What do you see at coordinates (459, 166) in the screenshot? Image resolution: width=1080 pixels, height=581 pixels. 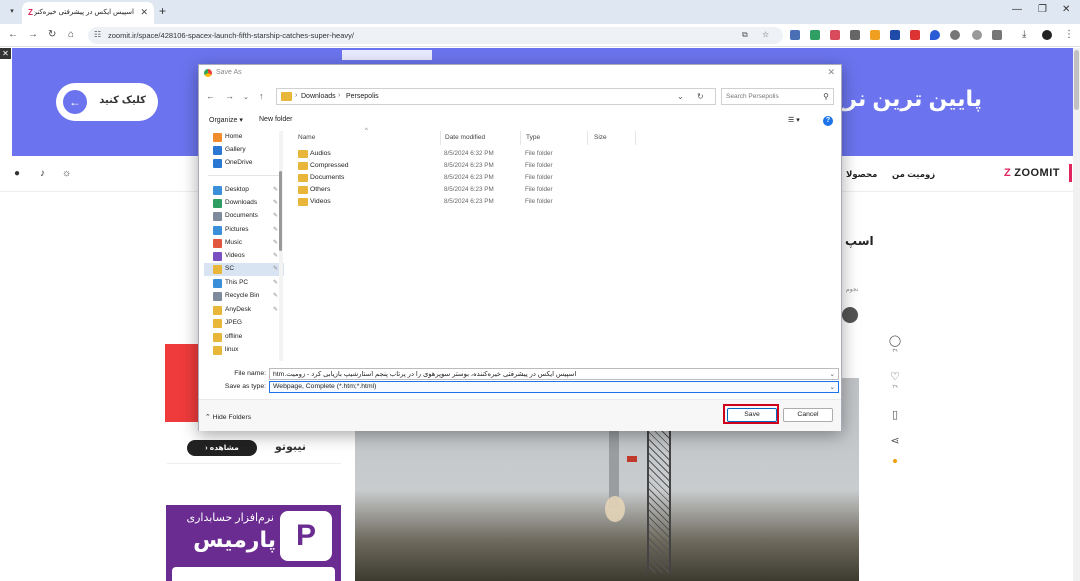 I see `file-row-compressed: Compressed 8/5/2024 6:23 PM File folder` at bounding box center [459, 166].